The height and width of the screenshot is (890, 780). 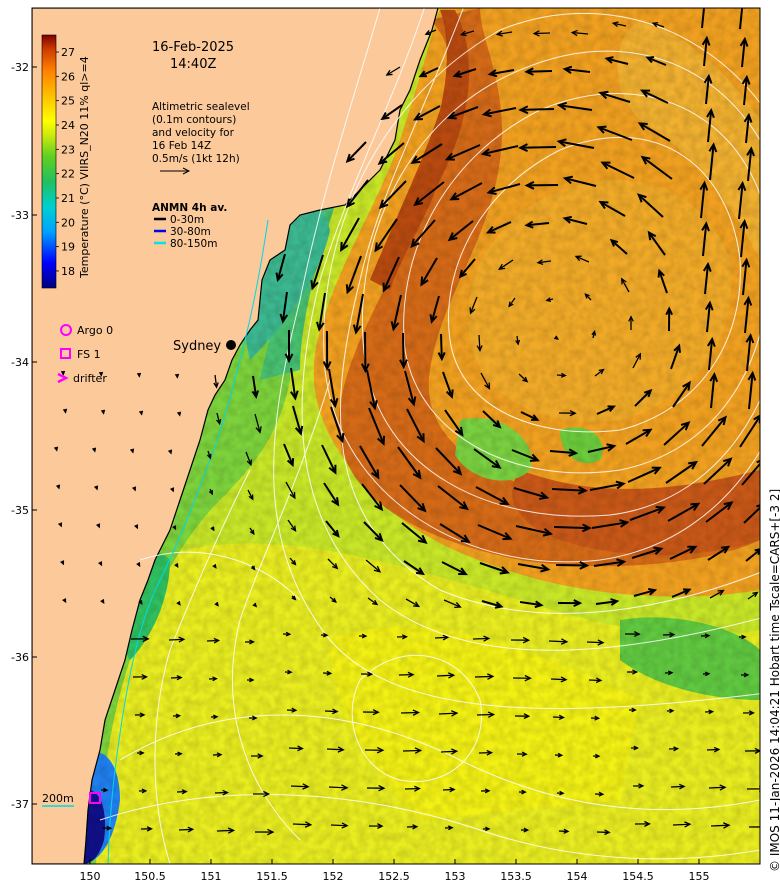 What do you see at coordinates (20, 804) in the screenshot?
I see `lat-tick-label: -37` at bounding box center [20, 804].